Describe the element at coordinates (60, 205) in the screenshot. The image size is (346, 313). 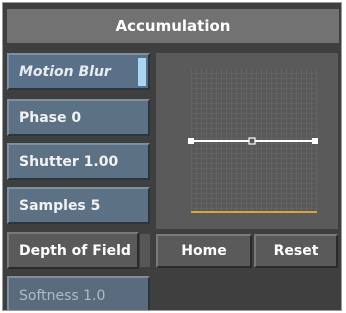
I see `samples-label: Samples 5` at that location.